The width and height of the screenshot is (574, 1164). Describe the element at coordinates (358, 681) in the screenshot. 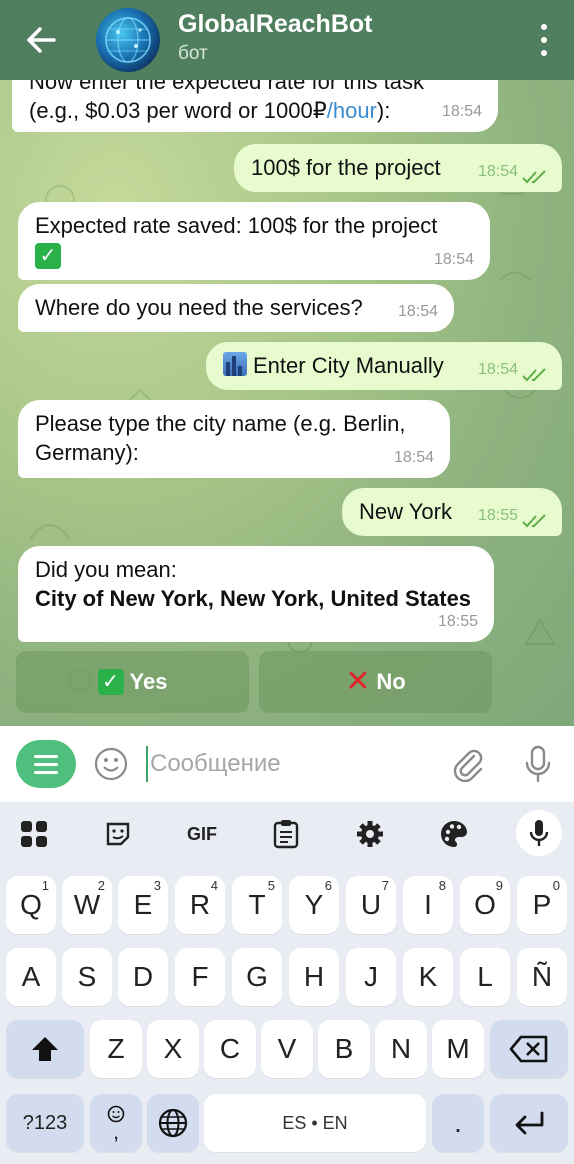

I see `cross-mark-emoji-icon: ✕` at that location.